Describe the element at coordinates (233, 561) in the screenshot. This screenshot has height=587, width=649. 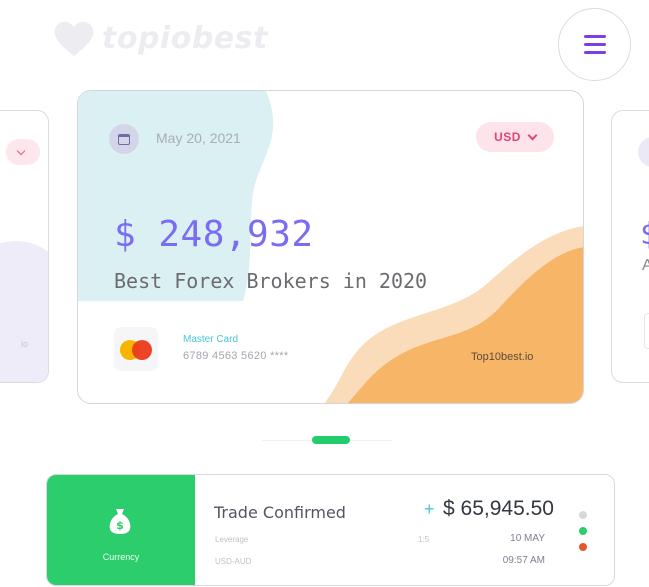
I see `currency-pair: USD-AUD` at that location.